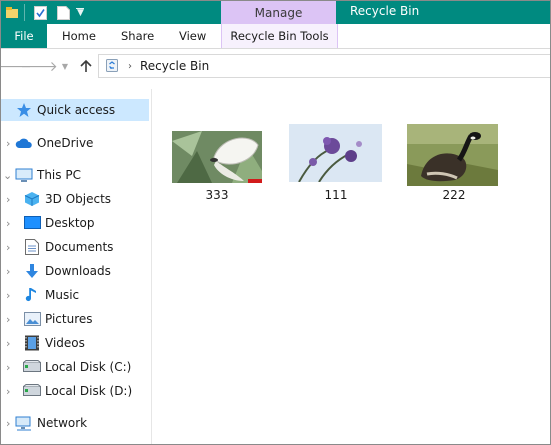  I want to click on properties-icon, so click(40, 12).